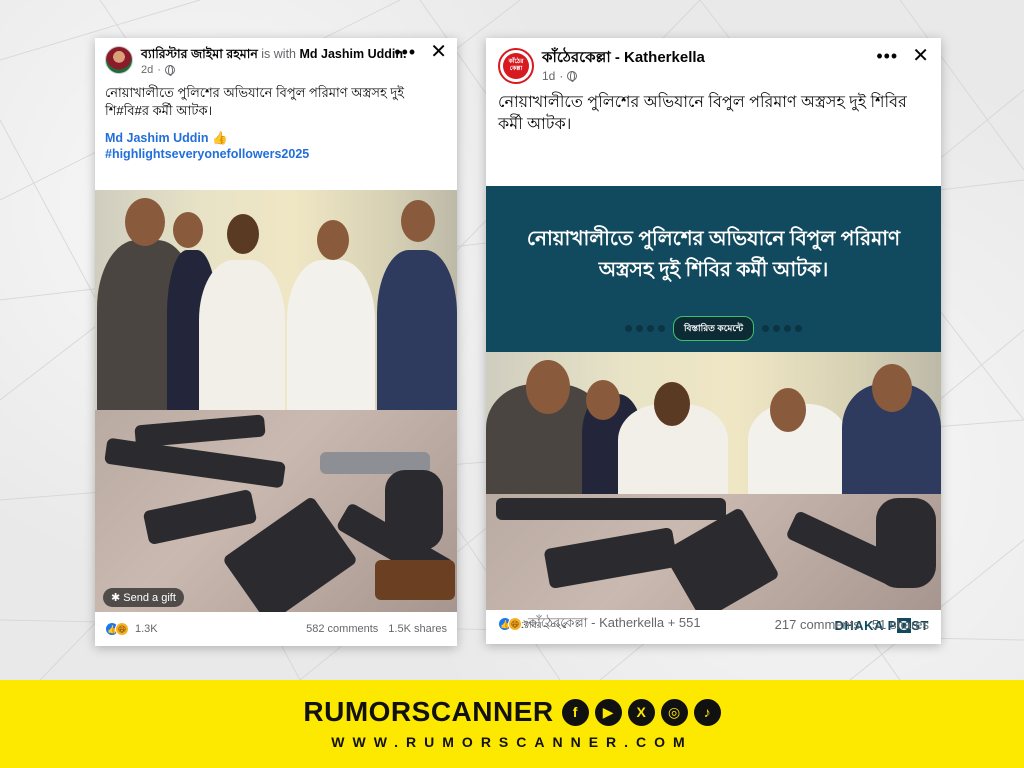 Image resolution: width=1024 pixels, height=768 pixels. Describe the element at coordinates (149, 598) in the screenshot. I see `send-gift-label: Send a gift` at that location.